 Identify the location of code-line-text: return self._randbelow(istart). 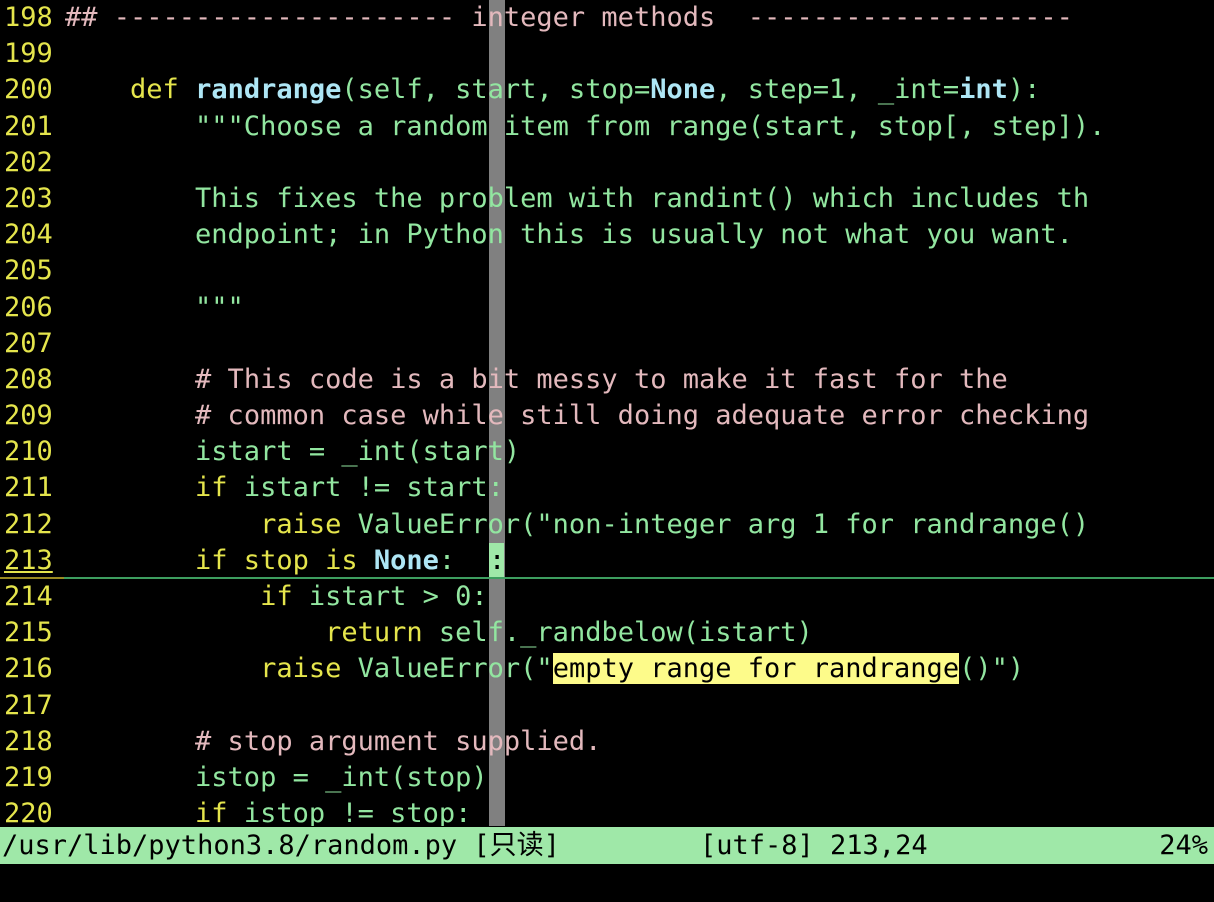
(569, 633).